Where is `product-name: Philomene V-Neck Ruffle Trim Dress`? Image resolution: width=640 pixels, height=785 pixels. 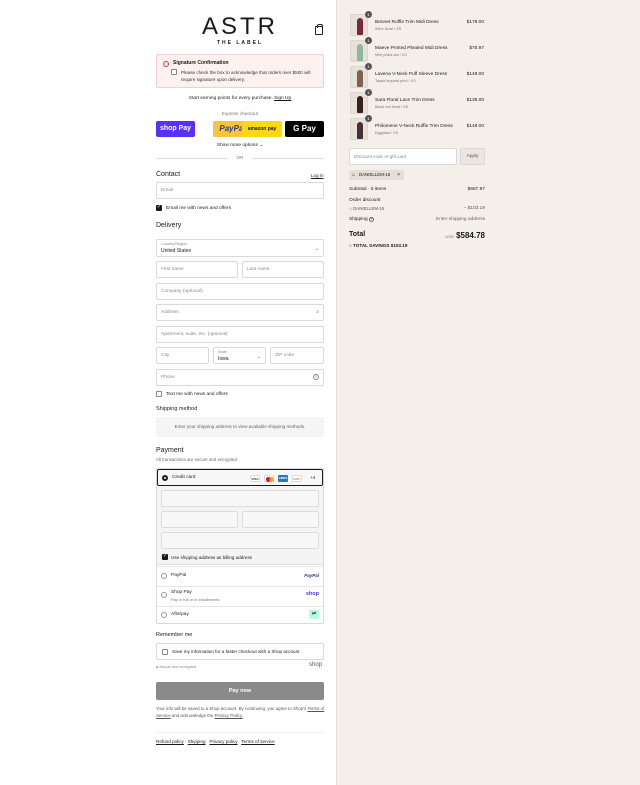 product-name: Philomene V-Neck Ruffle Trim Dress is located at coordinates (414, 126).